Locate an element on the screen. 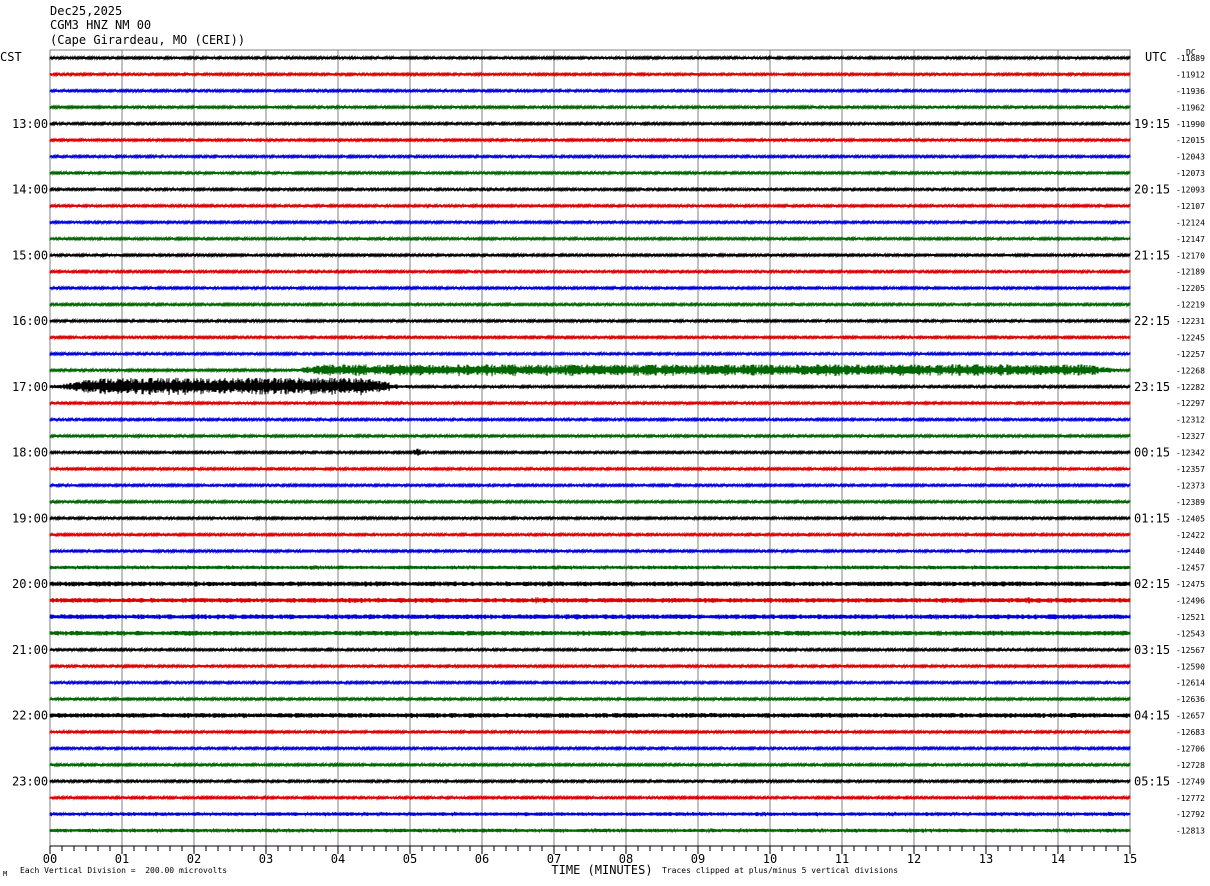 This screenshot has width=1210, height=886. dc-offset-label: -12189 is located at coordinates (1190, 272).